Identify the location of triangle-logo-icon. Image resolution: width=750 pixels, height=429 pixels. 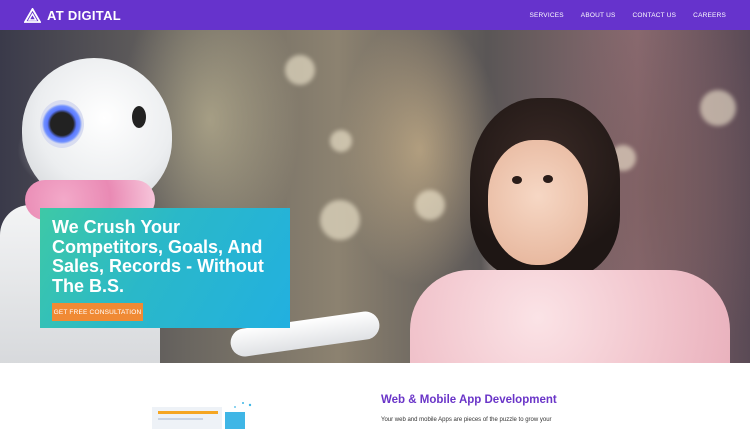
(32, 15).